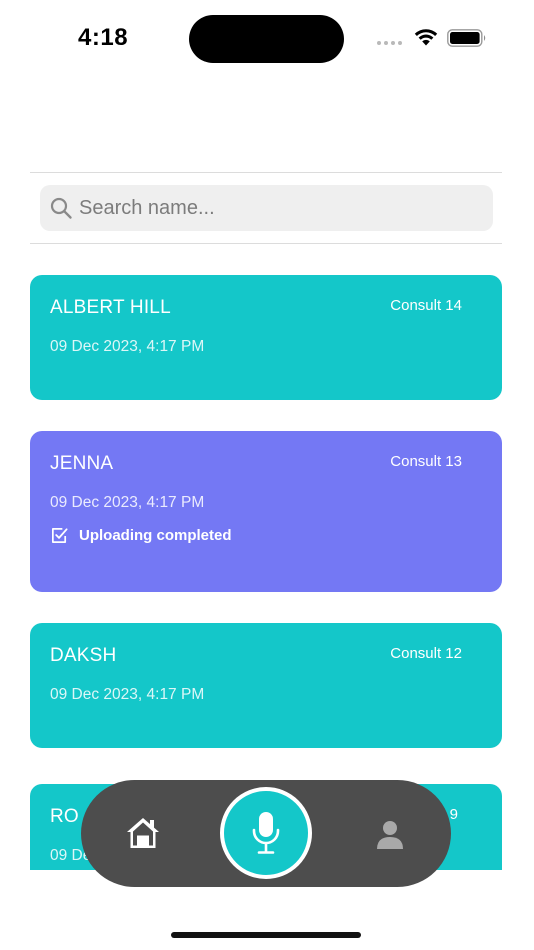  I want to click on home-indicator, so click(266, 935).